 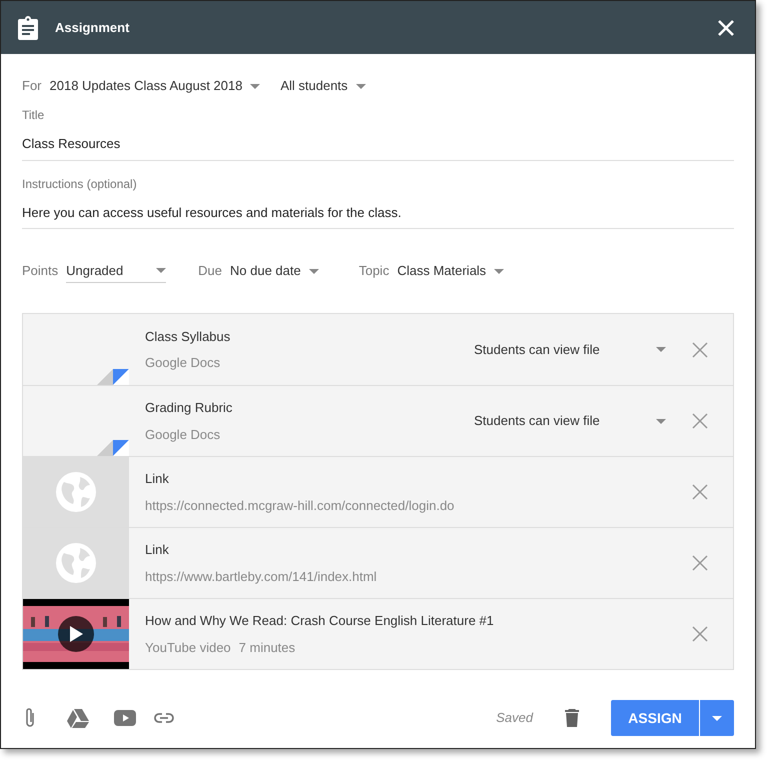 What do you see at coordinates (378, 349) in the screenshot?
I see `attachment-card: Class Syllabus Google Docs Students can view file` at bounding box center [378, 349].